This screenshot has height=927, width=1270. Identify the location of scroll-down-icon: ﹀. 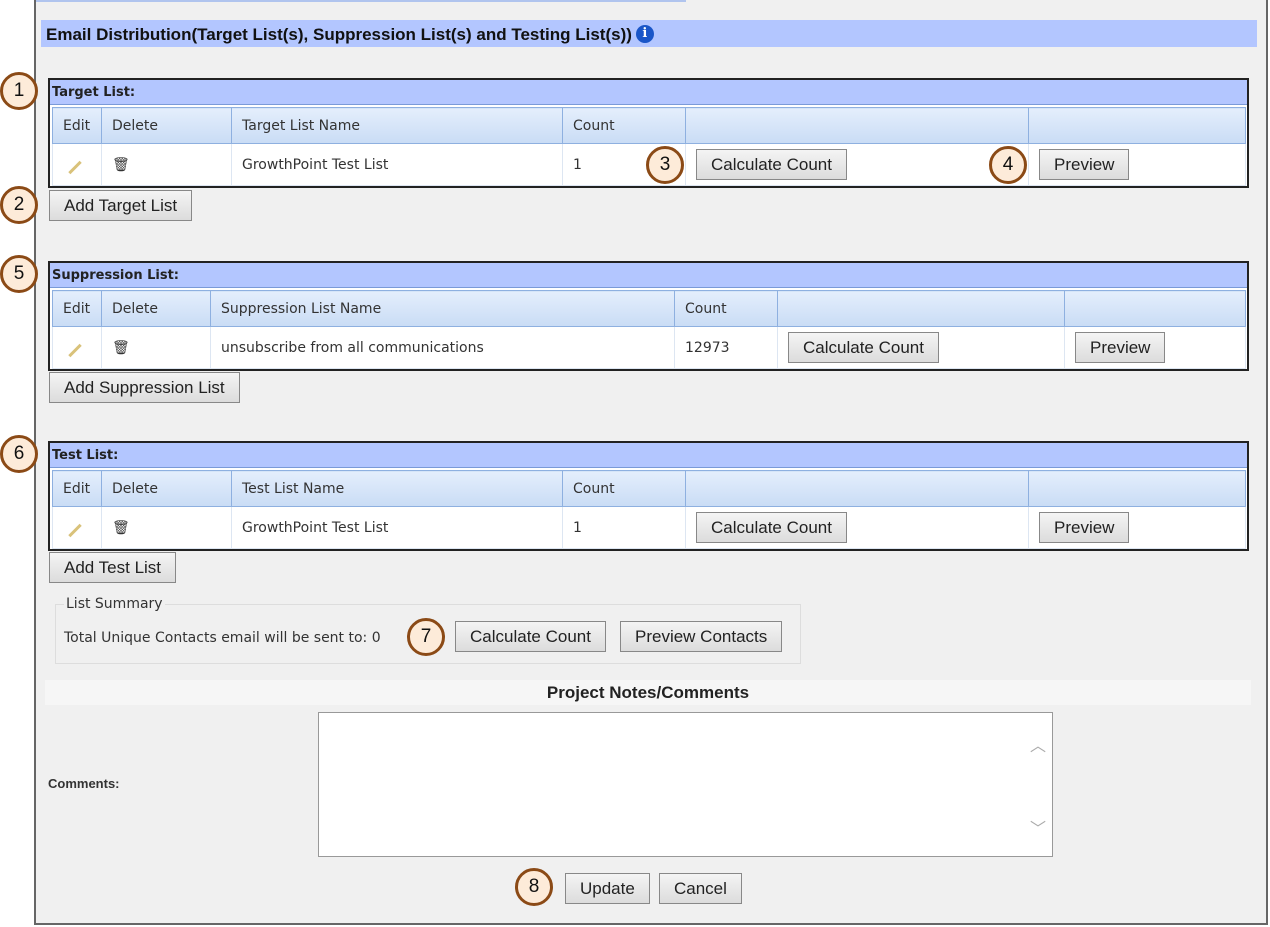
(1038, 827).